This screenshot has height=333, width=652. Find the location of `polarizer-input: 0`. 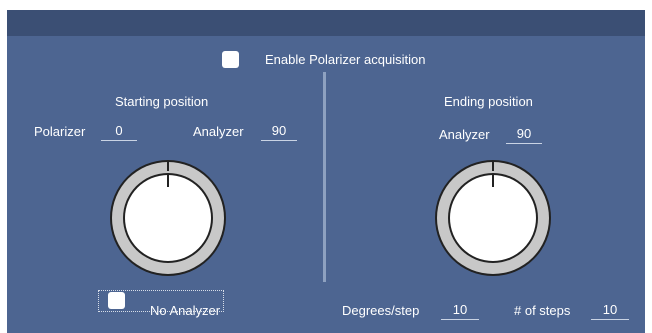

polarizer-input: 0 is located at coordinates (119, 131).